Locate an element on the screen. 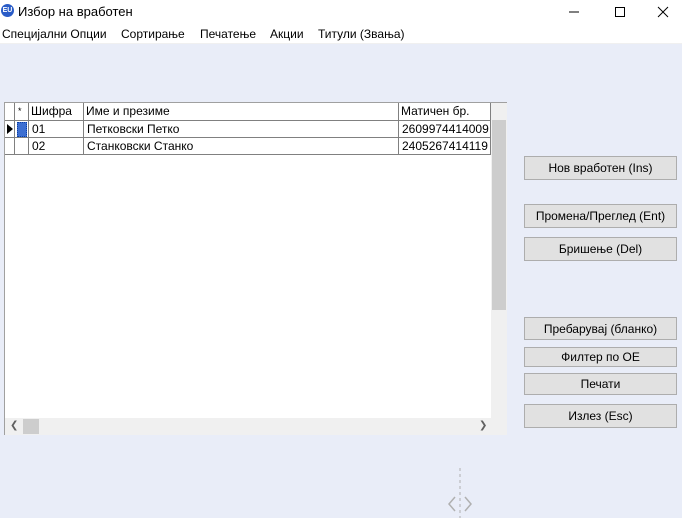 This screenshot has width=682, height=518. minimize-icon is located at coordinates (574, 12).